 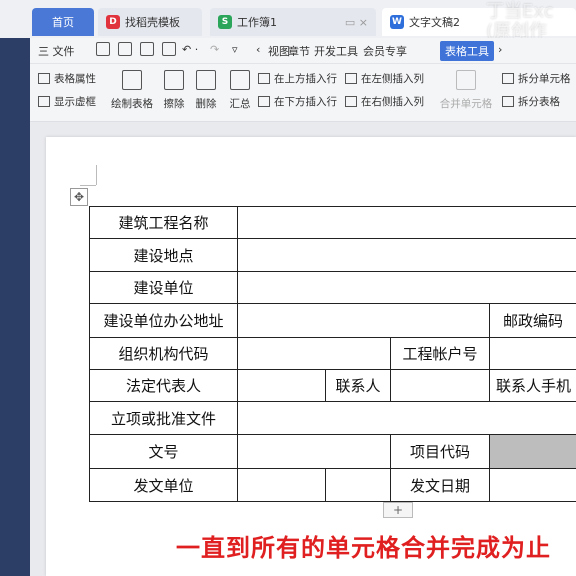 I want to click on show-gridlines-label: 显示虚框, so click(x=75, y=102).